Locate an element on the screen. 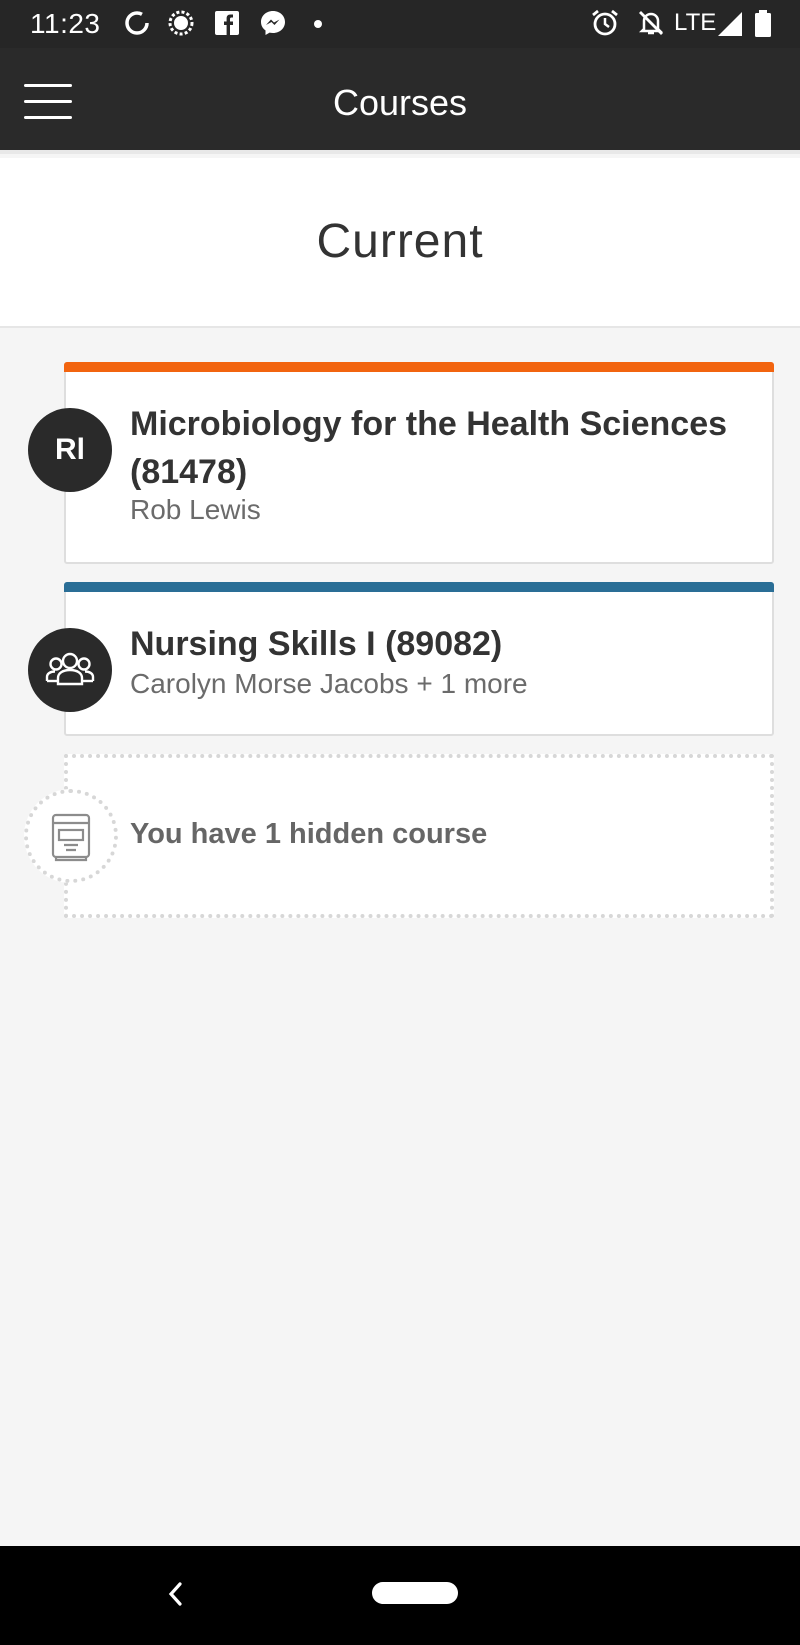 The image size is (800, 1645). course-instructor: Carolyn Morse Jacobs + 1 more is located at coordinates (329, 683).